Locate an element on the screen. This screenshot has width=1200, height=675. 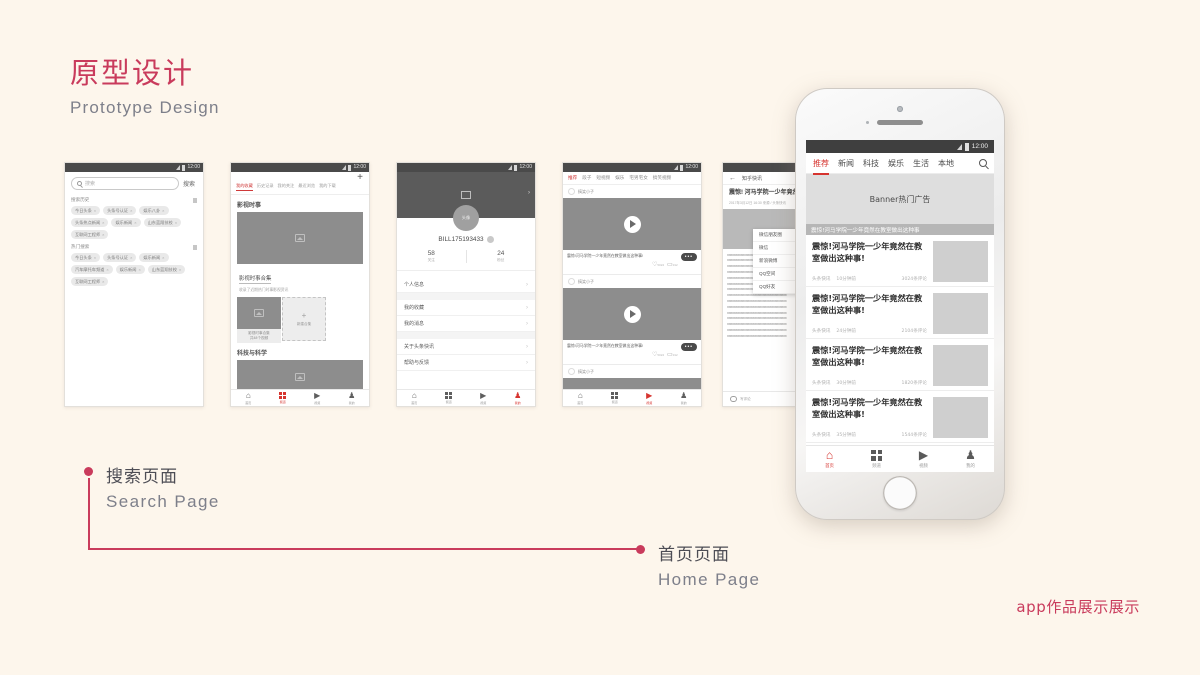
comment-button: ▭312 is located at coordinates (672, 262).